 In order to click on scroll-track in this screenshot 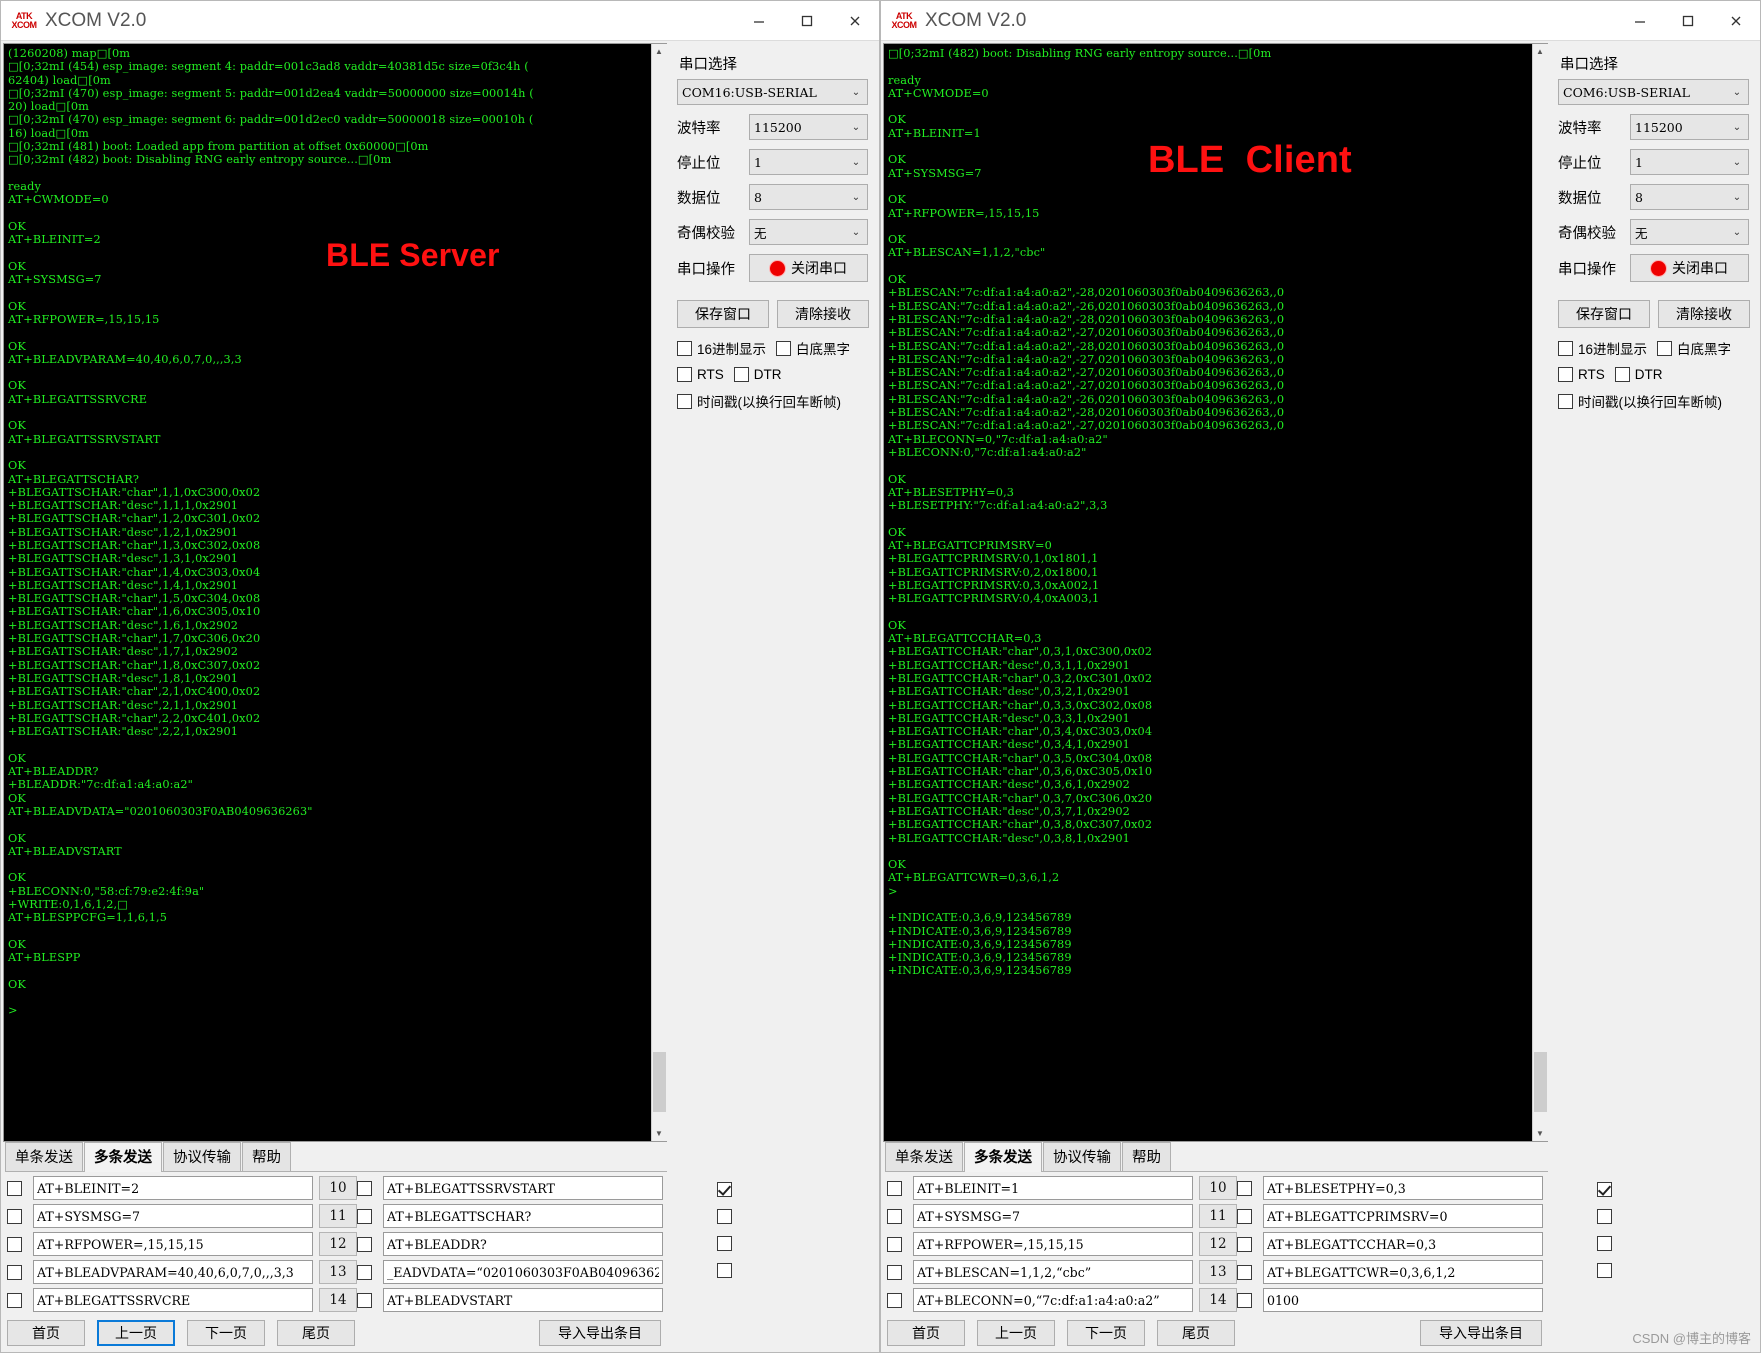, I will do `click(659, 592)`.